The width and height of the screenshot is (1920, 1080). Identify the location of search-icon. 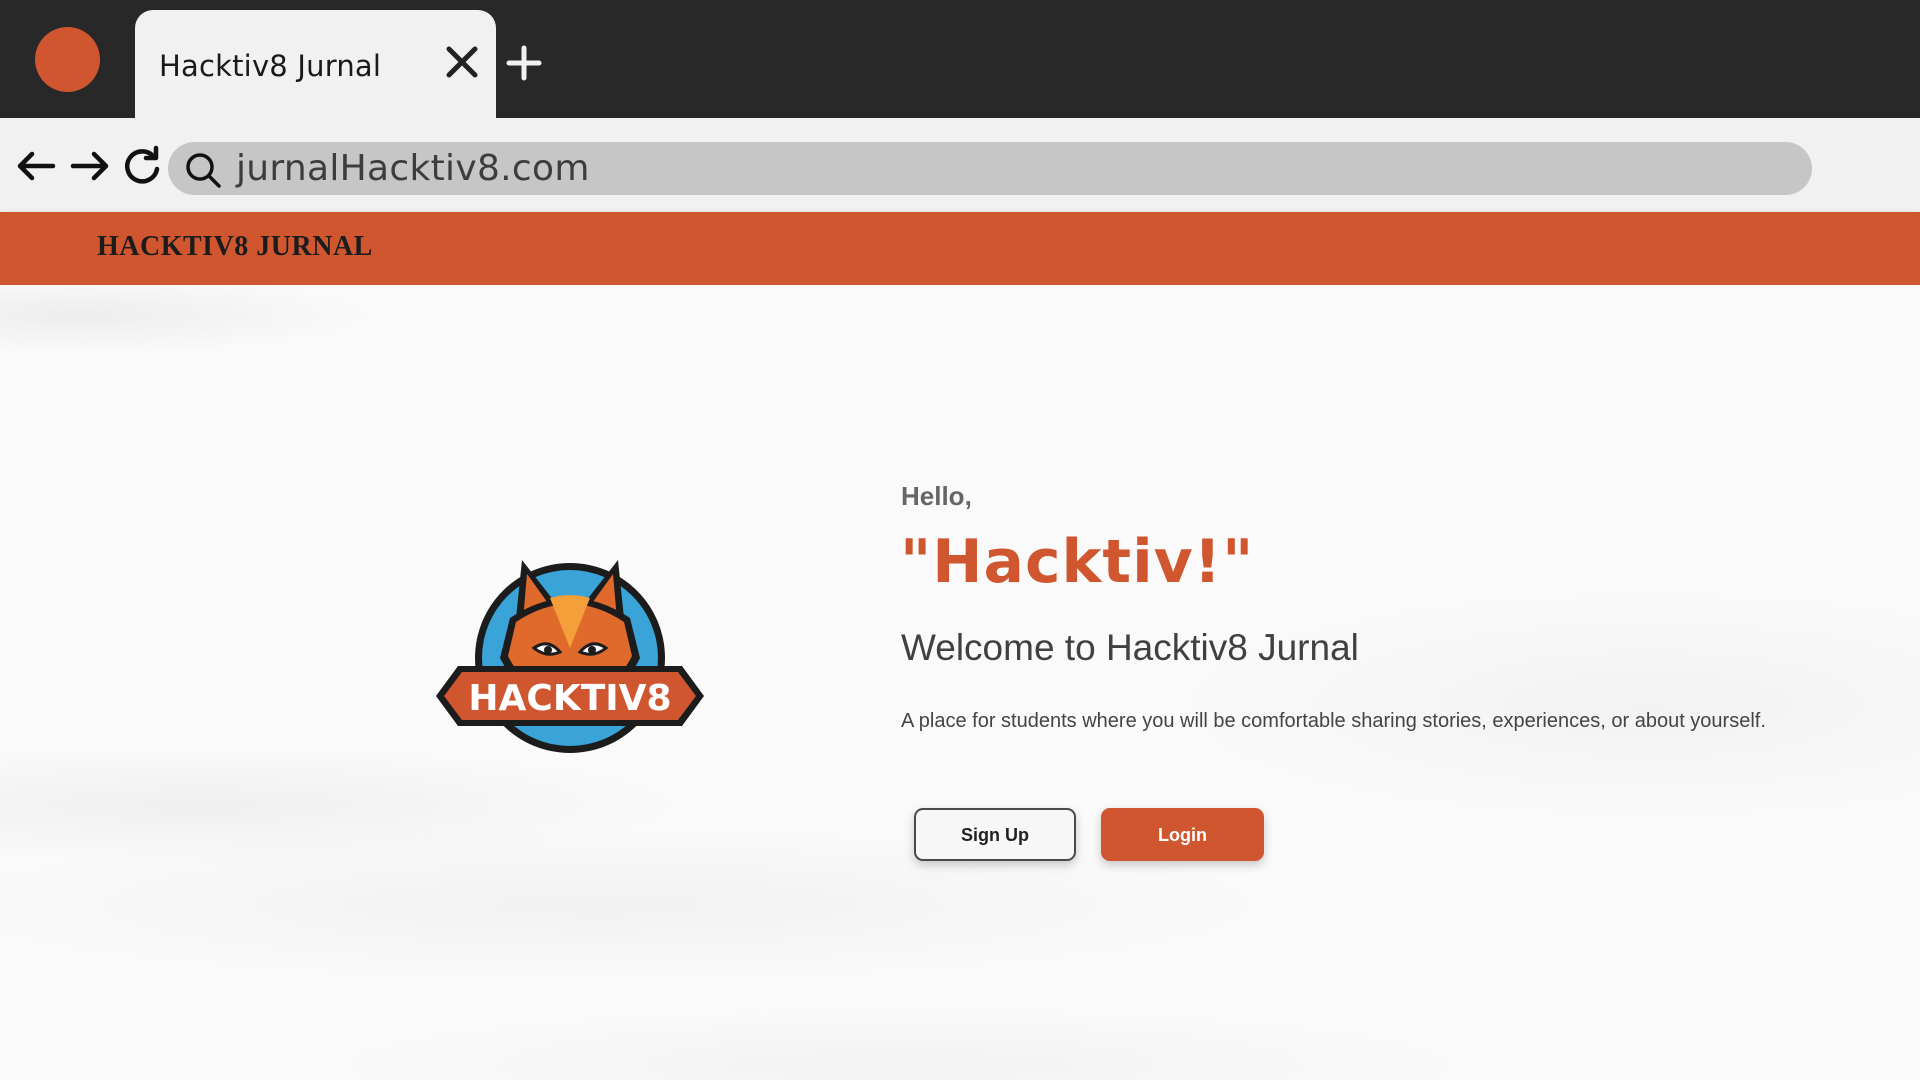
(203, 170).